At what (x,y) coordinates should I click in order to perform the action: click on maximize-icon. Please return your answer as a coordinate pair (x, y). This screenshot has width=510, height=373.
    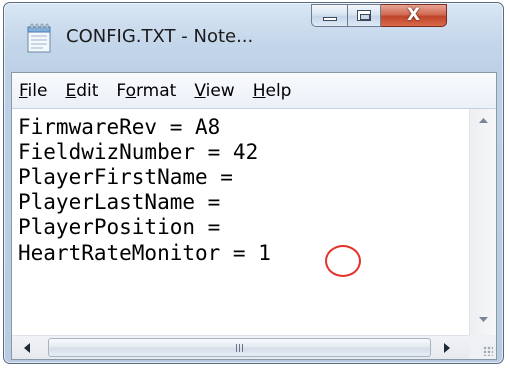
    Looking at the image, I should click on (364, 15).